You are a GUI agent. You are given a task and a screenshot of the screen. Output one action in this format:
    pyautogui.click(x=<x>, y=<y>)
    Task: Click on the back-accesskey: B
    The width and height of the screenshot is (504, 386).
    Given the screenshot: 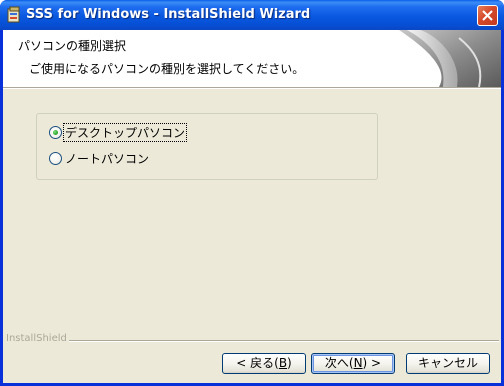 What is the action you would take?
    pyautogui.click(x=283, y=363)
    